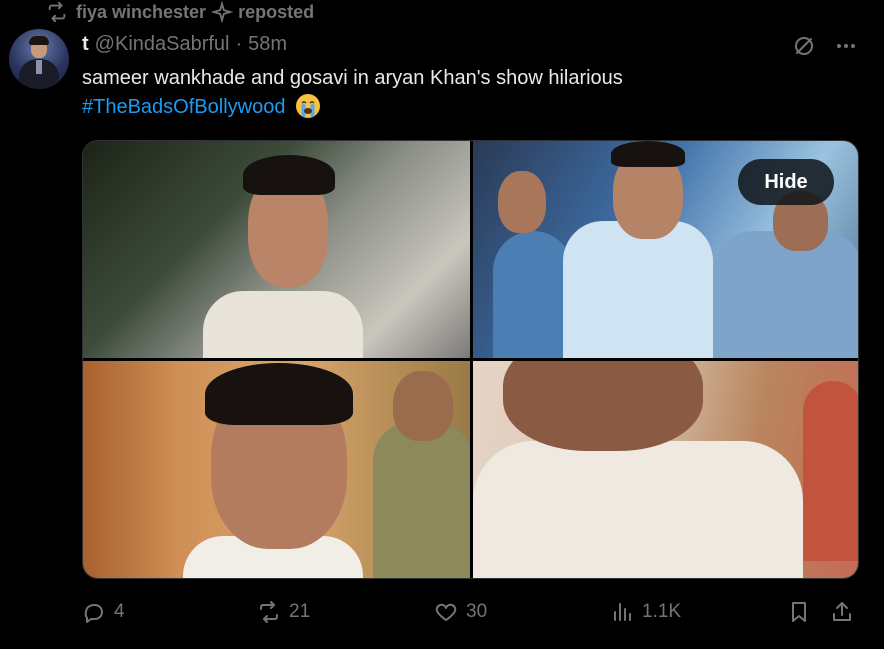  I want to click on bookmark-icon, so click(799, 612).